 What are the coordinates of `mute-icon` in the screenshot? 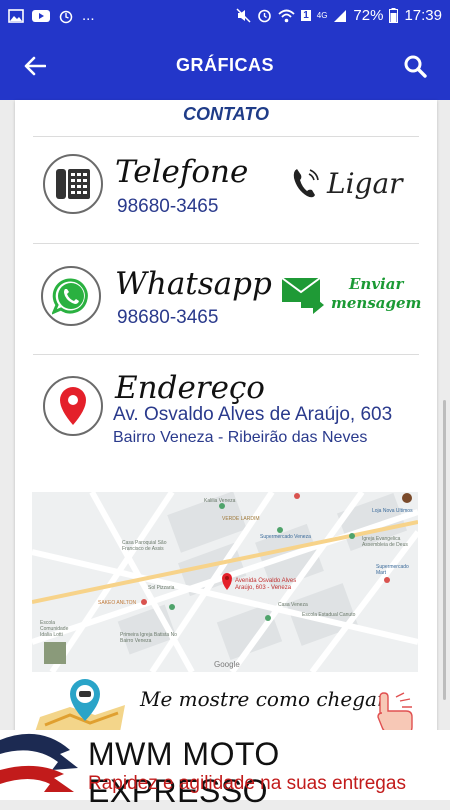 It's located at (243, 15).